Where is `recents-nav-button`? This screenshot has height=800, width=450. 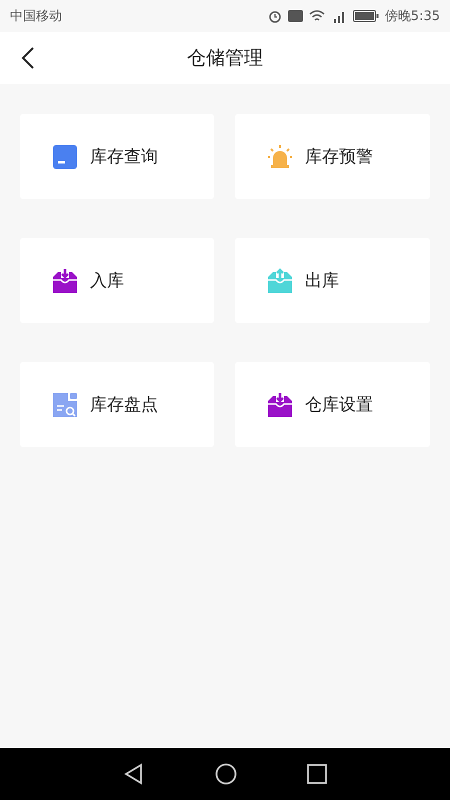
recents-nav-button is located at coordinates (317, 774).